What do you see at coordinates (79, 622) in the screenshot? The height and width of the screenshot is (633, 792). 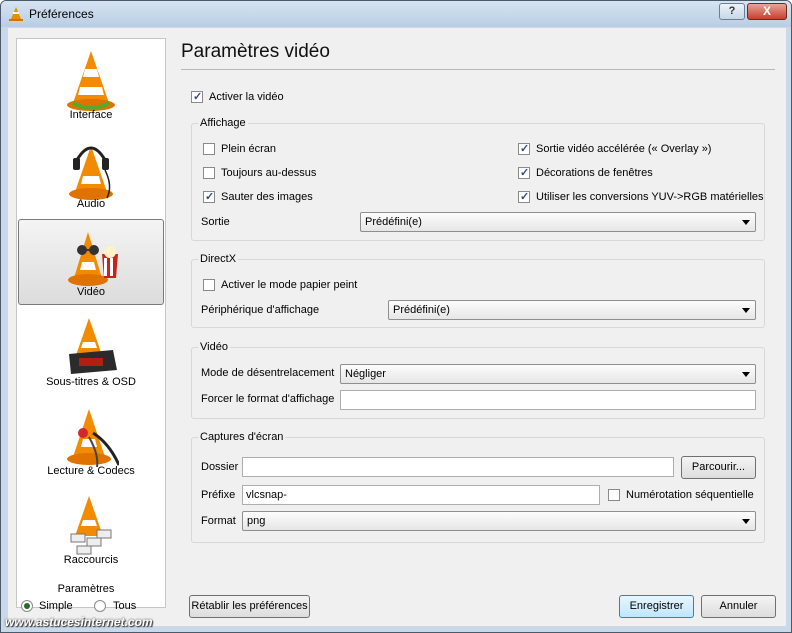 I see `watermark-text: www.astucesinternet.com` at bounding box center [79, 622].